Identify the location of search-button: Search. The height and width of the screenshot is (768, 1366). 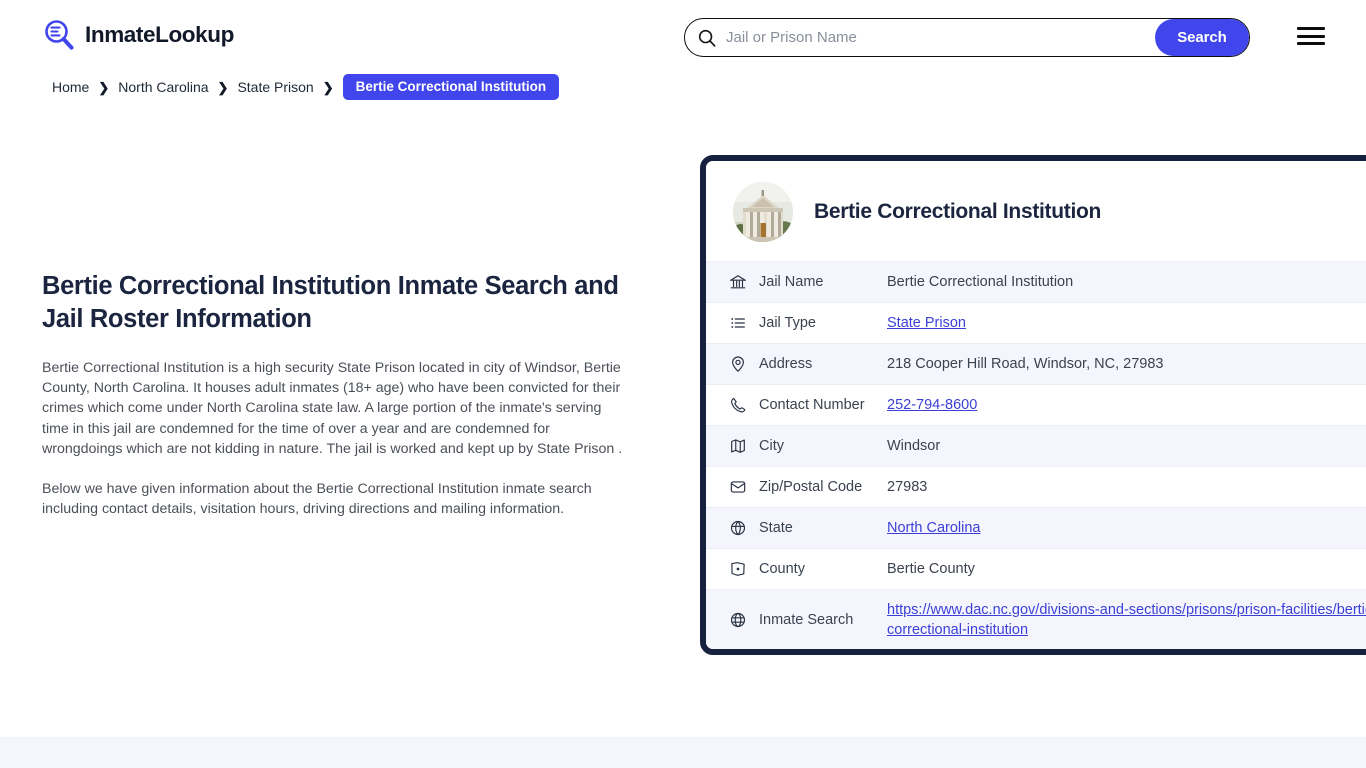
(1202, 37).